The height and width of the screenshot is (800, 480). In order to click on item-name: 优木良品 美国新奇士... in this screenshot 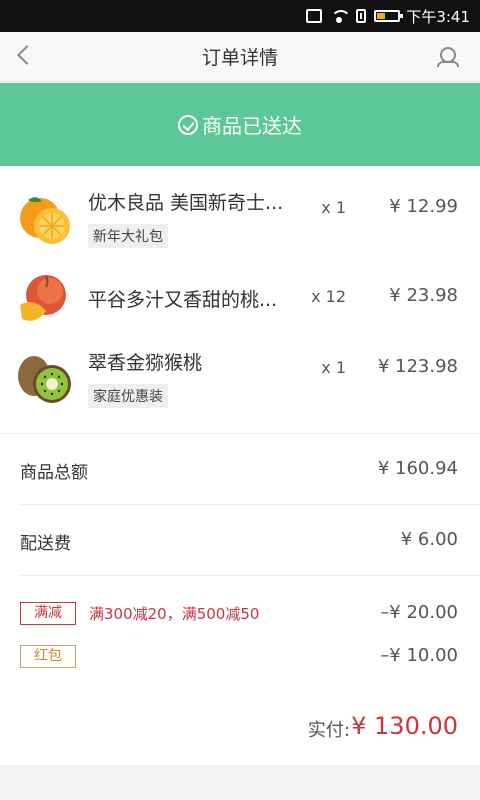, I will do `click(186, 203)`.